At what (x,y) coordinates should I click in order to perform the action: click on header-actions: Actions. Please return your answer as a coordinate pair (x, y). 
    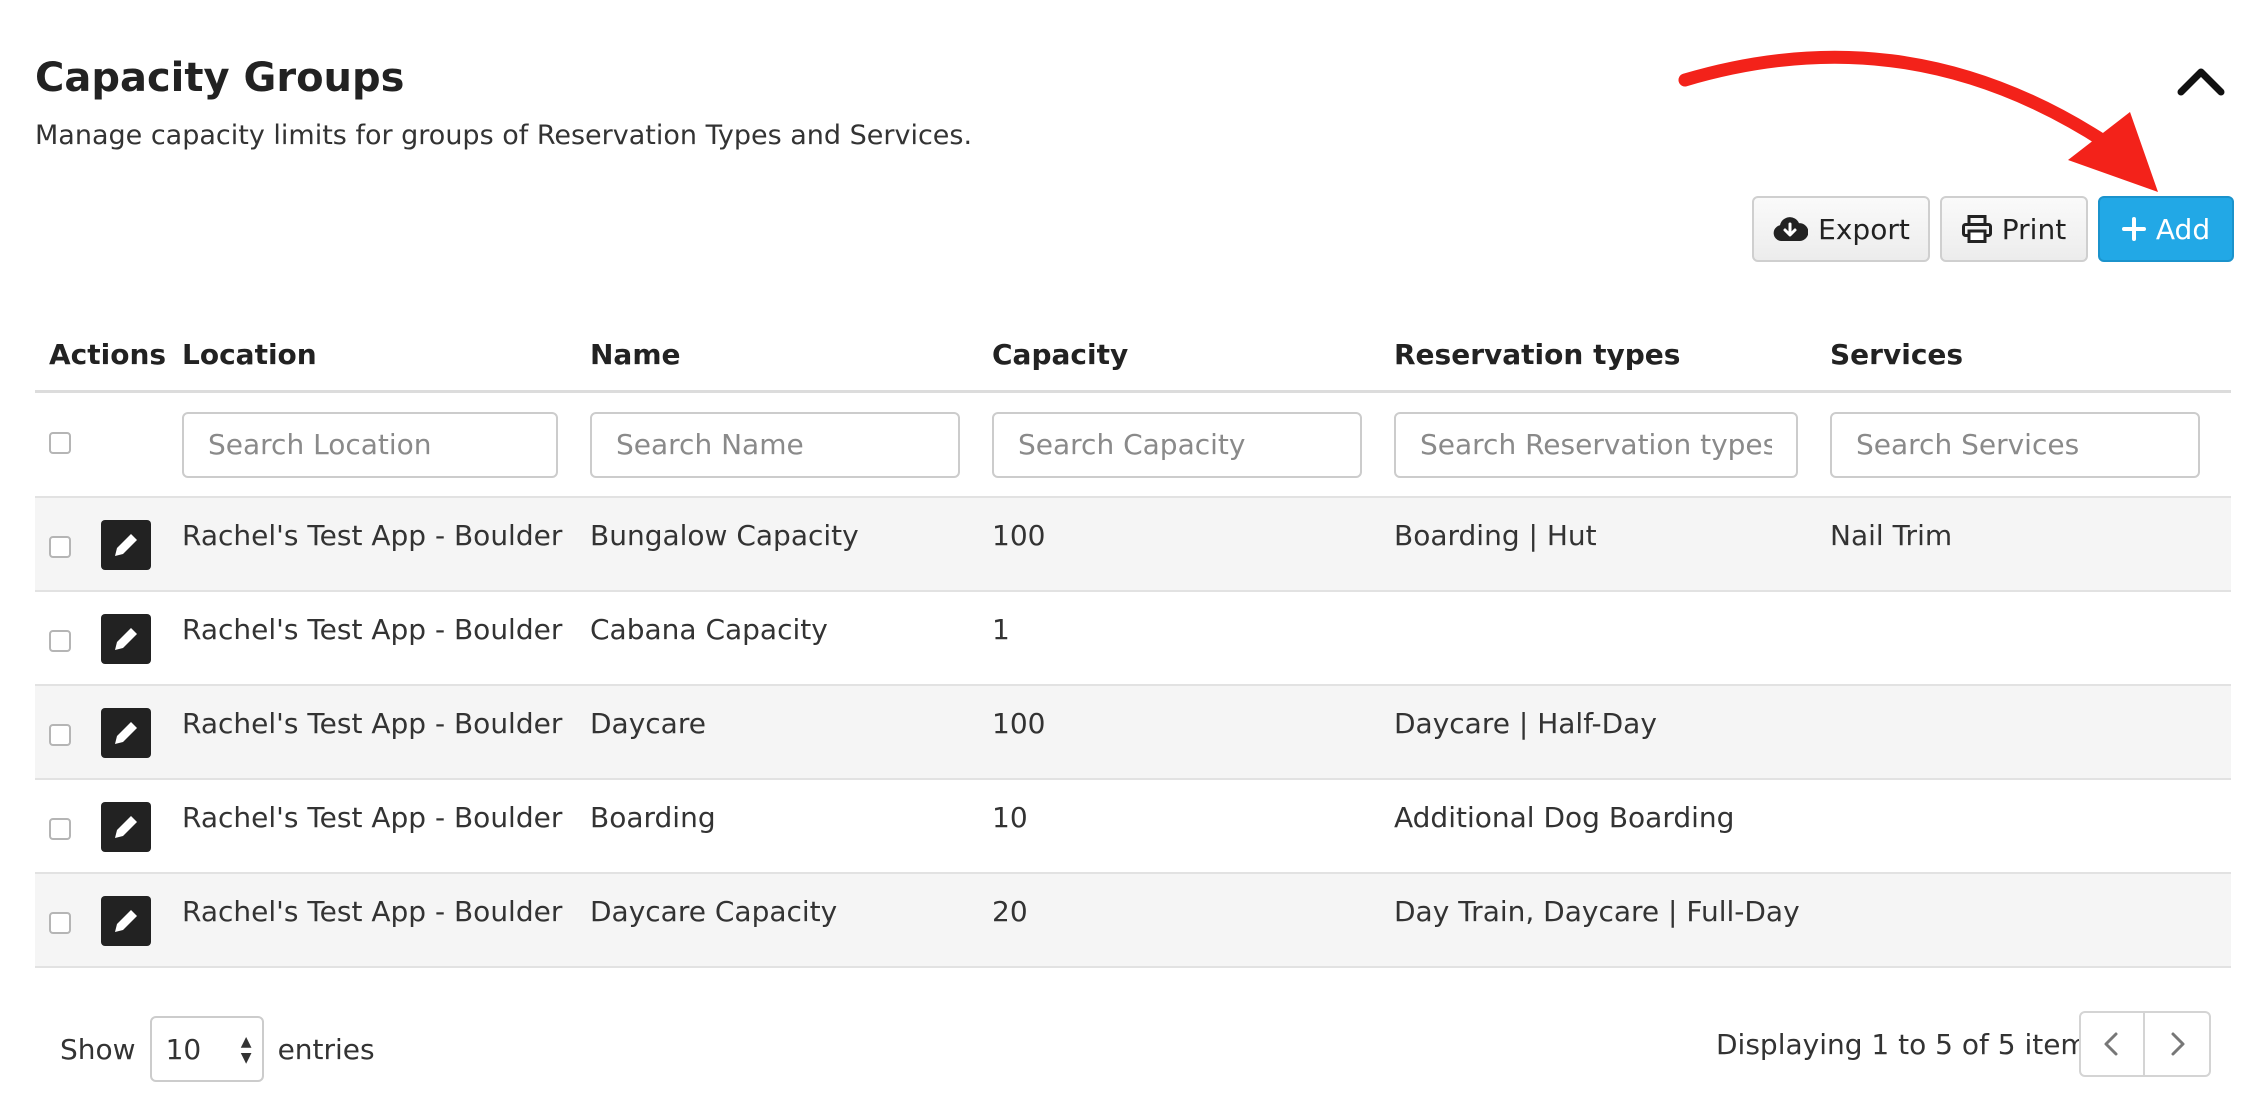
    Looking at the image, I should click on (108, 354).